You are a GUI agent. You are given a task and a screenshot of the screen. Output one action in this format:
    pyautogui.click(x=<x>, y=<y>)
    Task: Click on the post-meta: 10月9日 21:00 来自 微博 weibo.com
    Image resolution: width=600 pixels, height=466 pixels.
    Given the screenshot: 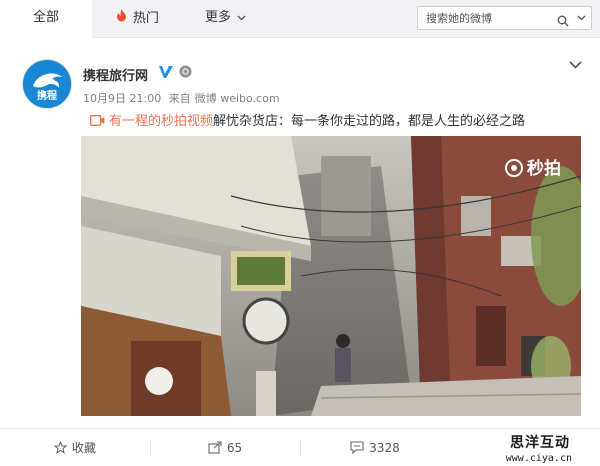 What is the action you would take?
    pyautogui.click(x=183, y=98)
    